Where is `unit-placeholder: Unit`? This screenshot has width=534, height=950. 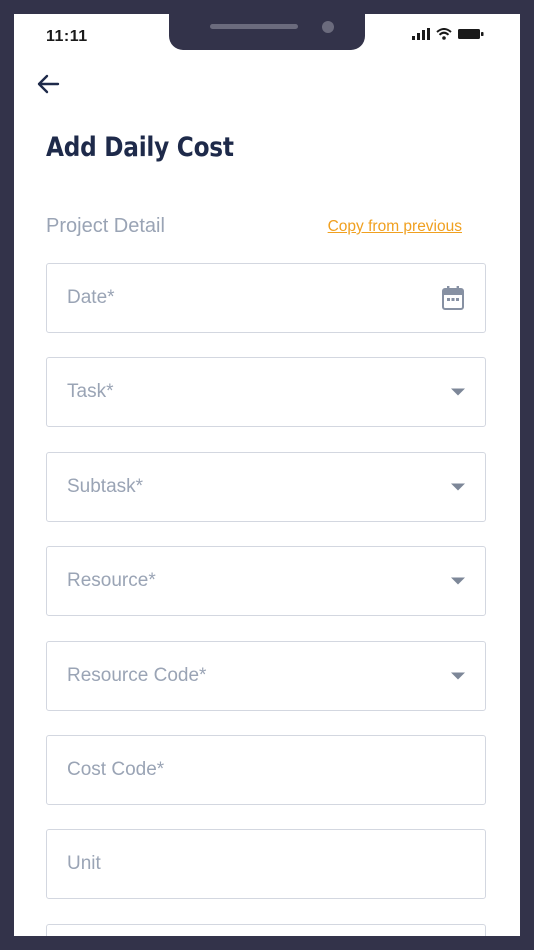 unit-placeholder: Unit is located at coordinates (84, 863).